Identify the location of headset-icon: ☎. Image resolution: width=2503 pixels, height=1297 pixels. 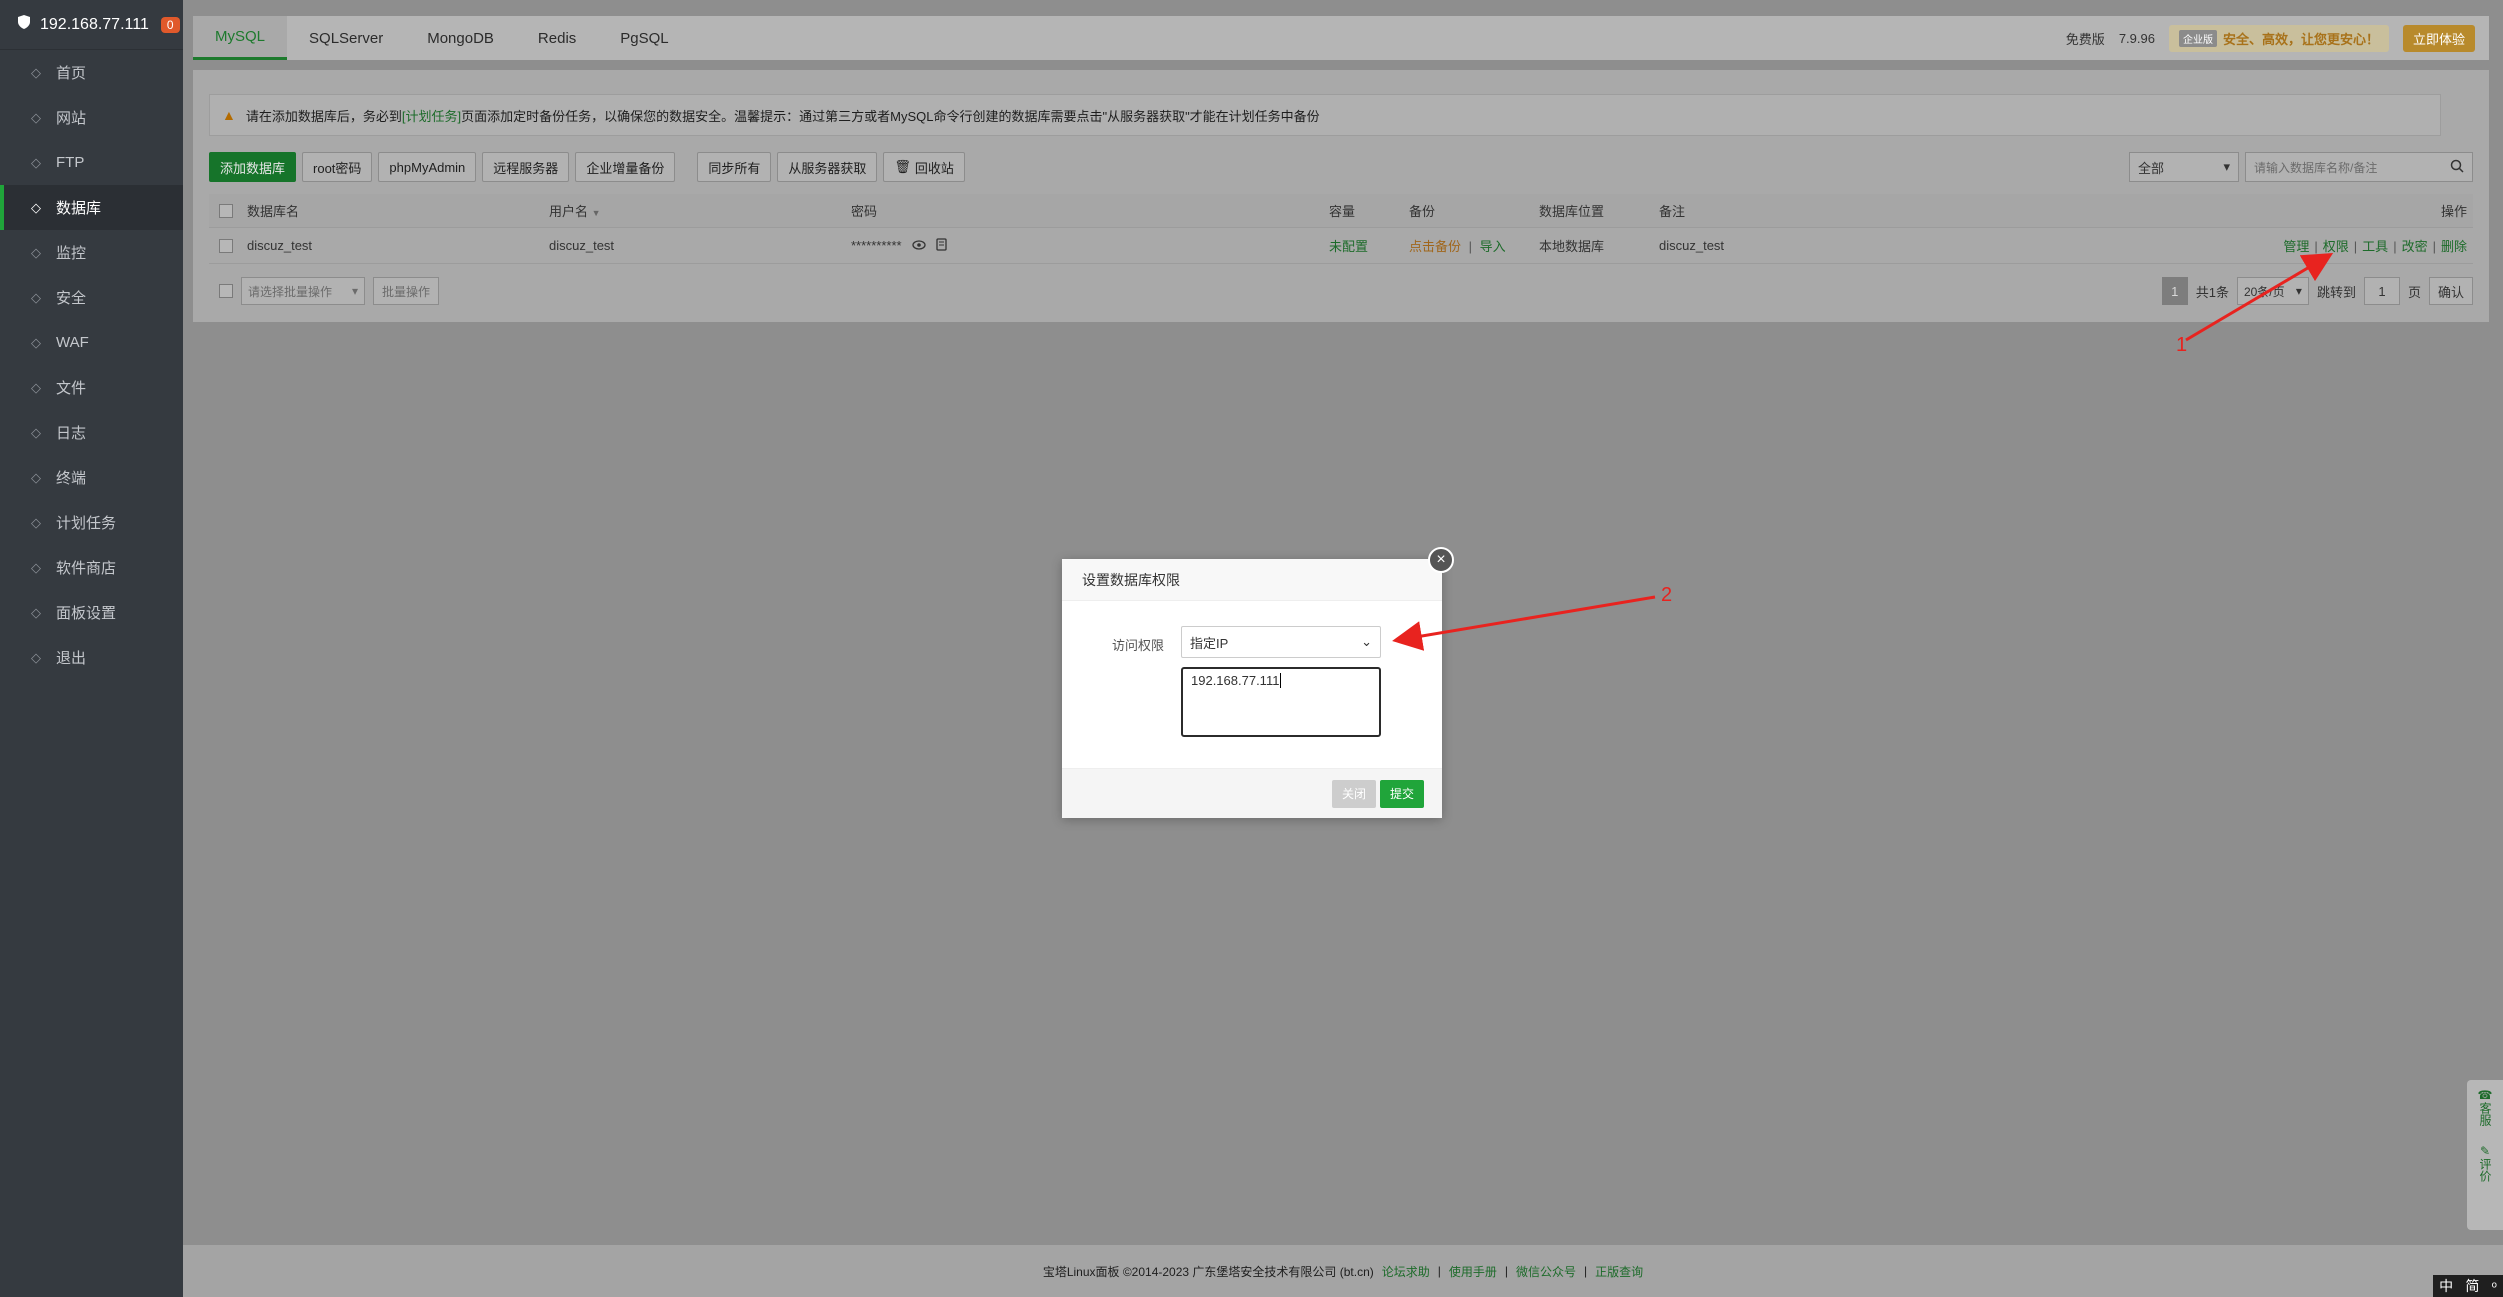
(2485, 1095).